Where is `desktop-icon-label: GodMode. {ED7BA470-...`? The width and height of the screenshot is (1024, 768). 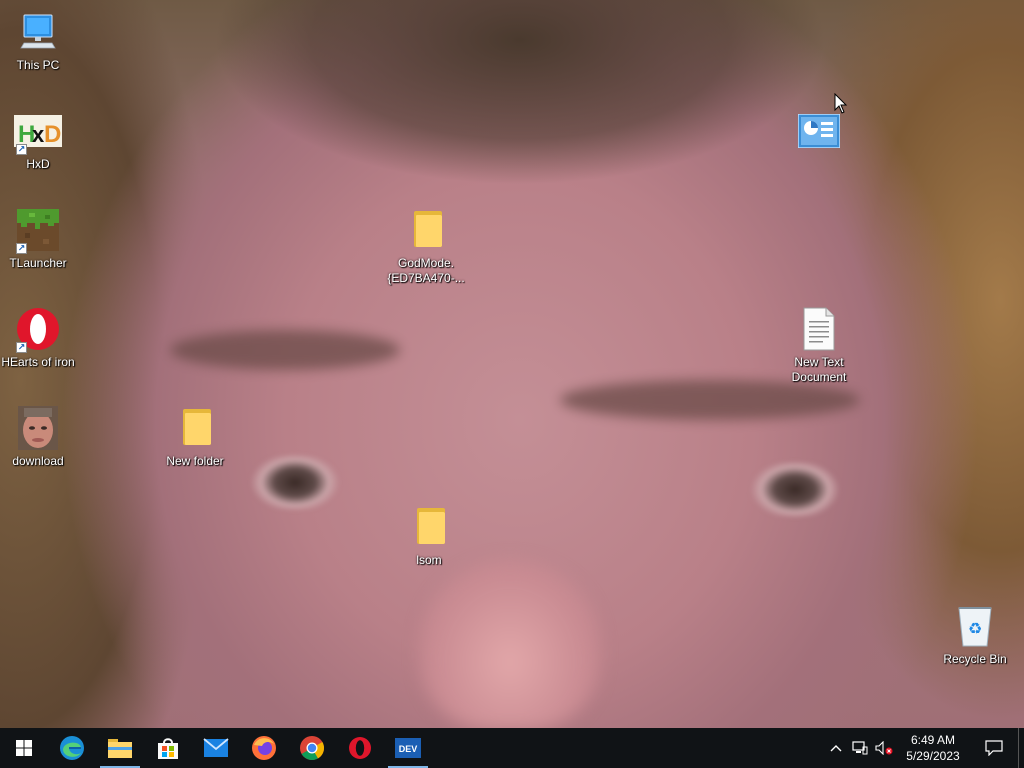 desktop-icon-label: GodMode. {ED7BA470-... is located at coordinates (426, 270).